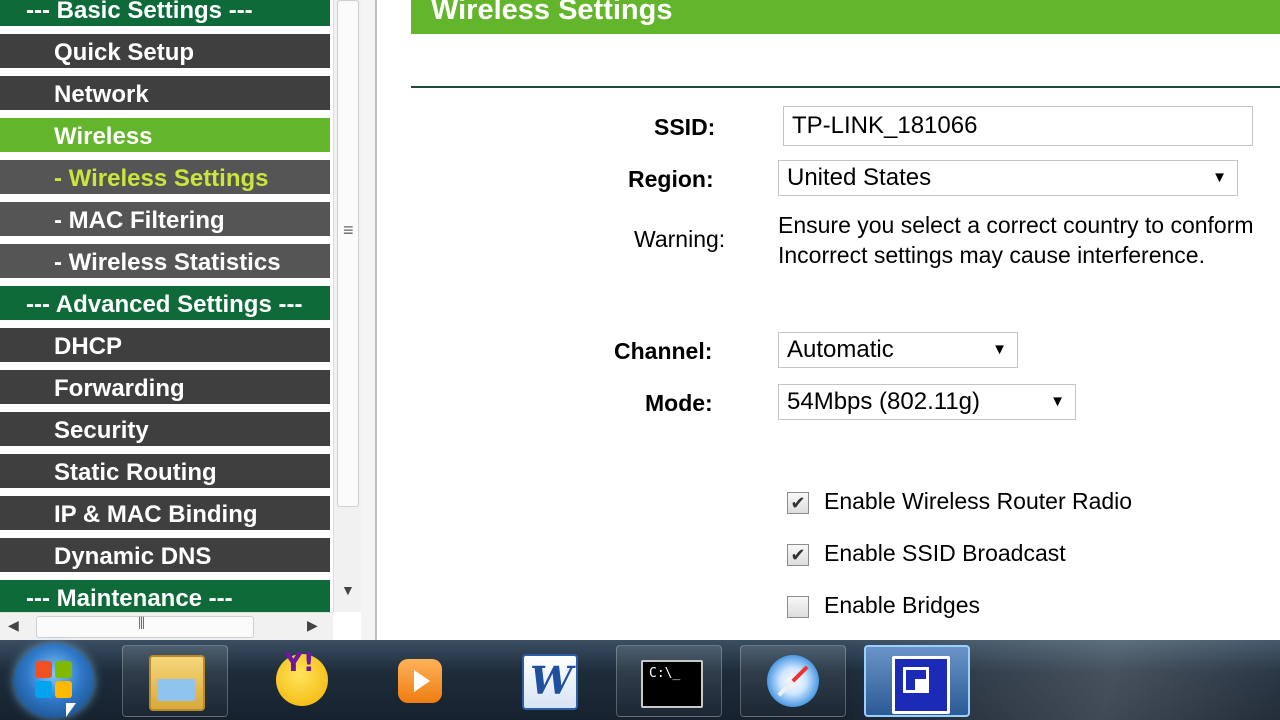 The height and width of the screenshot is (720, 1280). What do you see at coordinates (663, 351) in the screenshot?
I see `channel-label: Channel:` at bounding box center [663, 351].